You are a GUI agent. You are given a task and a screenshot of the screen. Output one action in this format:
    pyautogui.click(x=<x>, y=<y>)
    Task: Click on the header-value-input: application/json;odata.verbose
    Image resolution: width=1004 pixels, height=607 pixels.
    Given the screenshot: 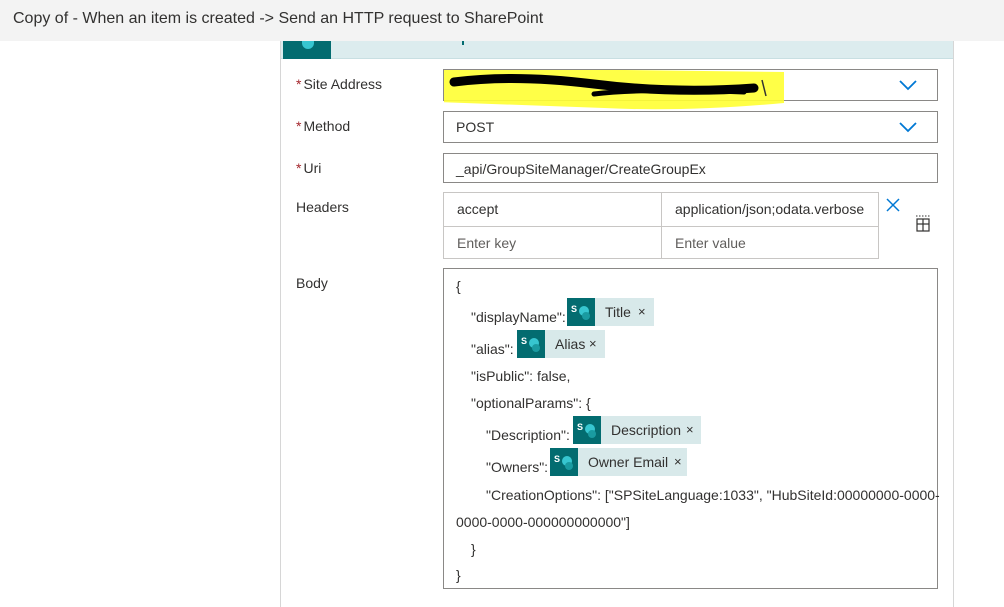 What is the action you would take?
    pyautogui.click(x=770, y=209)
    